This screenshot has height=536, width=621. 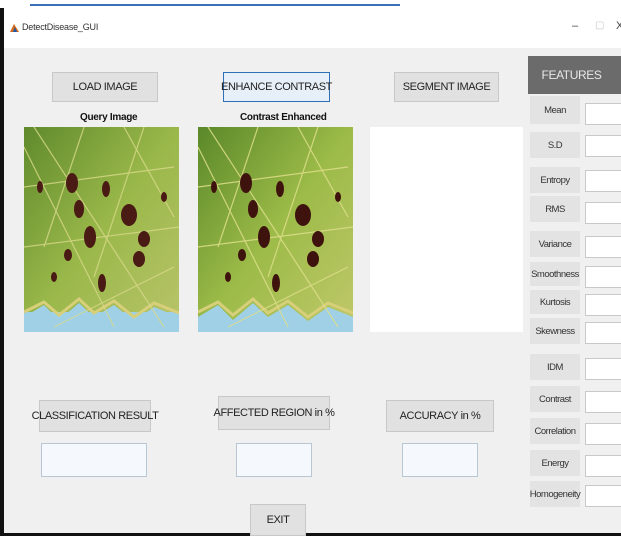 What do you see at coordinates (283, 117) in the screenshot?
I see `contrast-enhanced-caption: Contrast Enhanced` at bounding box center [283, 117].